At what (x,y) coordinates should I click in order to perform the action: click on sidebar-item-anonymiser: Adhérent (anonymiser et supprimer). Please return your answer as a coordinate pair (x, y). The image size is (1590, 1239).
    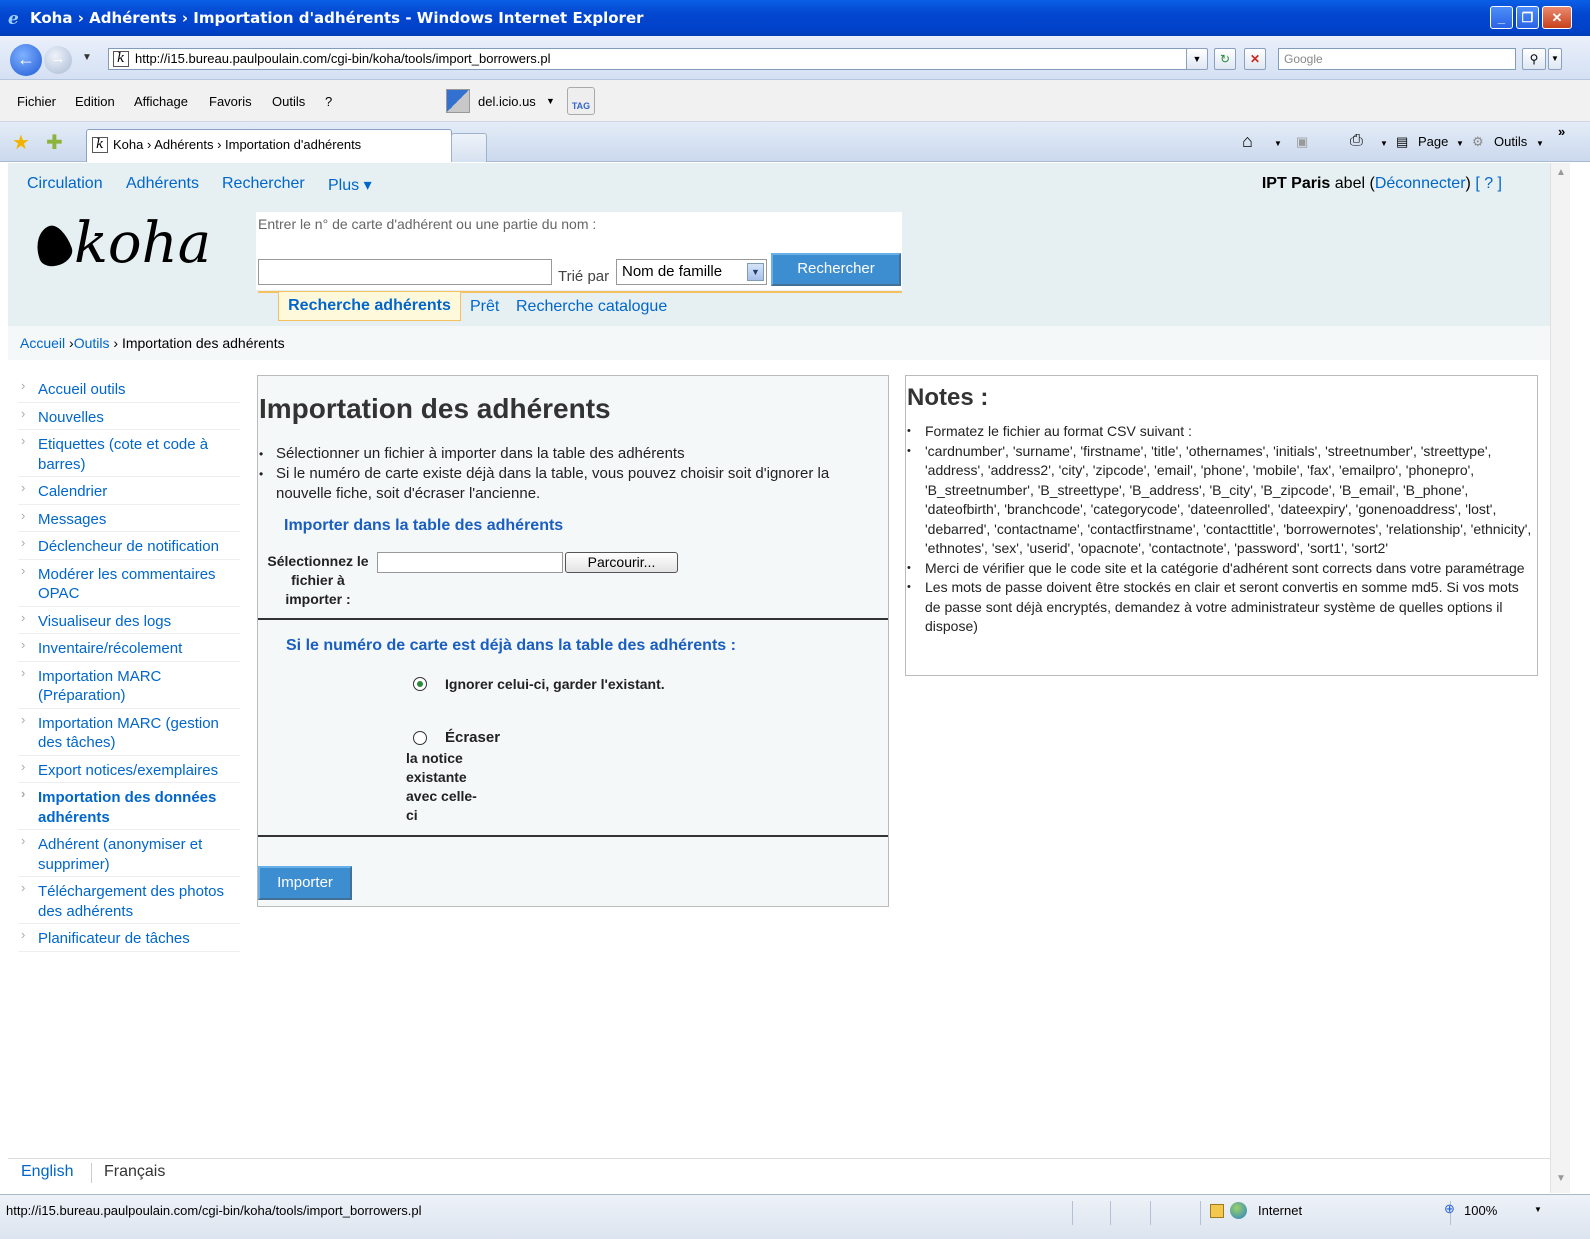
    Looking at the image, I should click on (129, 854).